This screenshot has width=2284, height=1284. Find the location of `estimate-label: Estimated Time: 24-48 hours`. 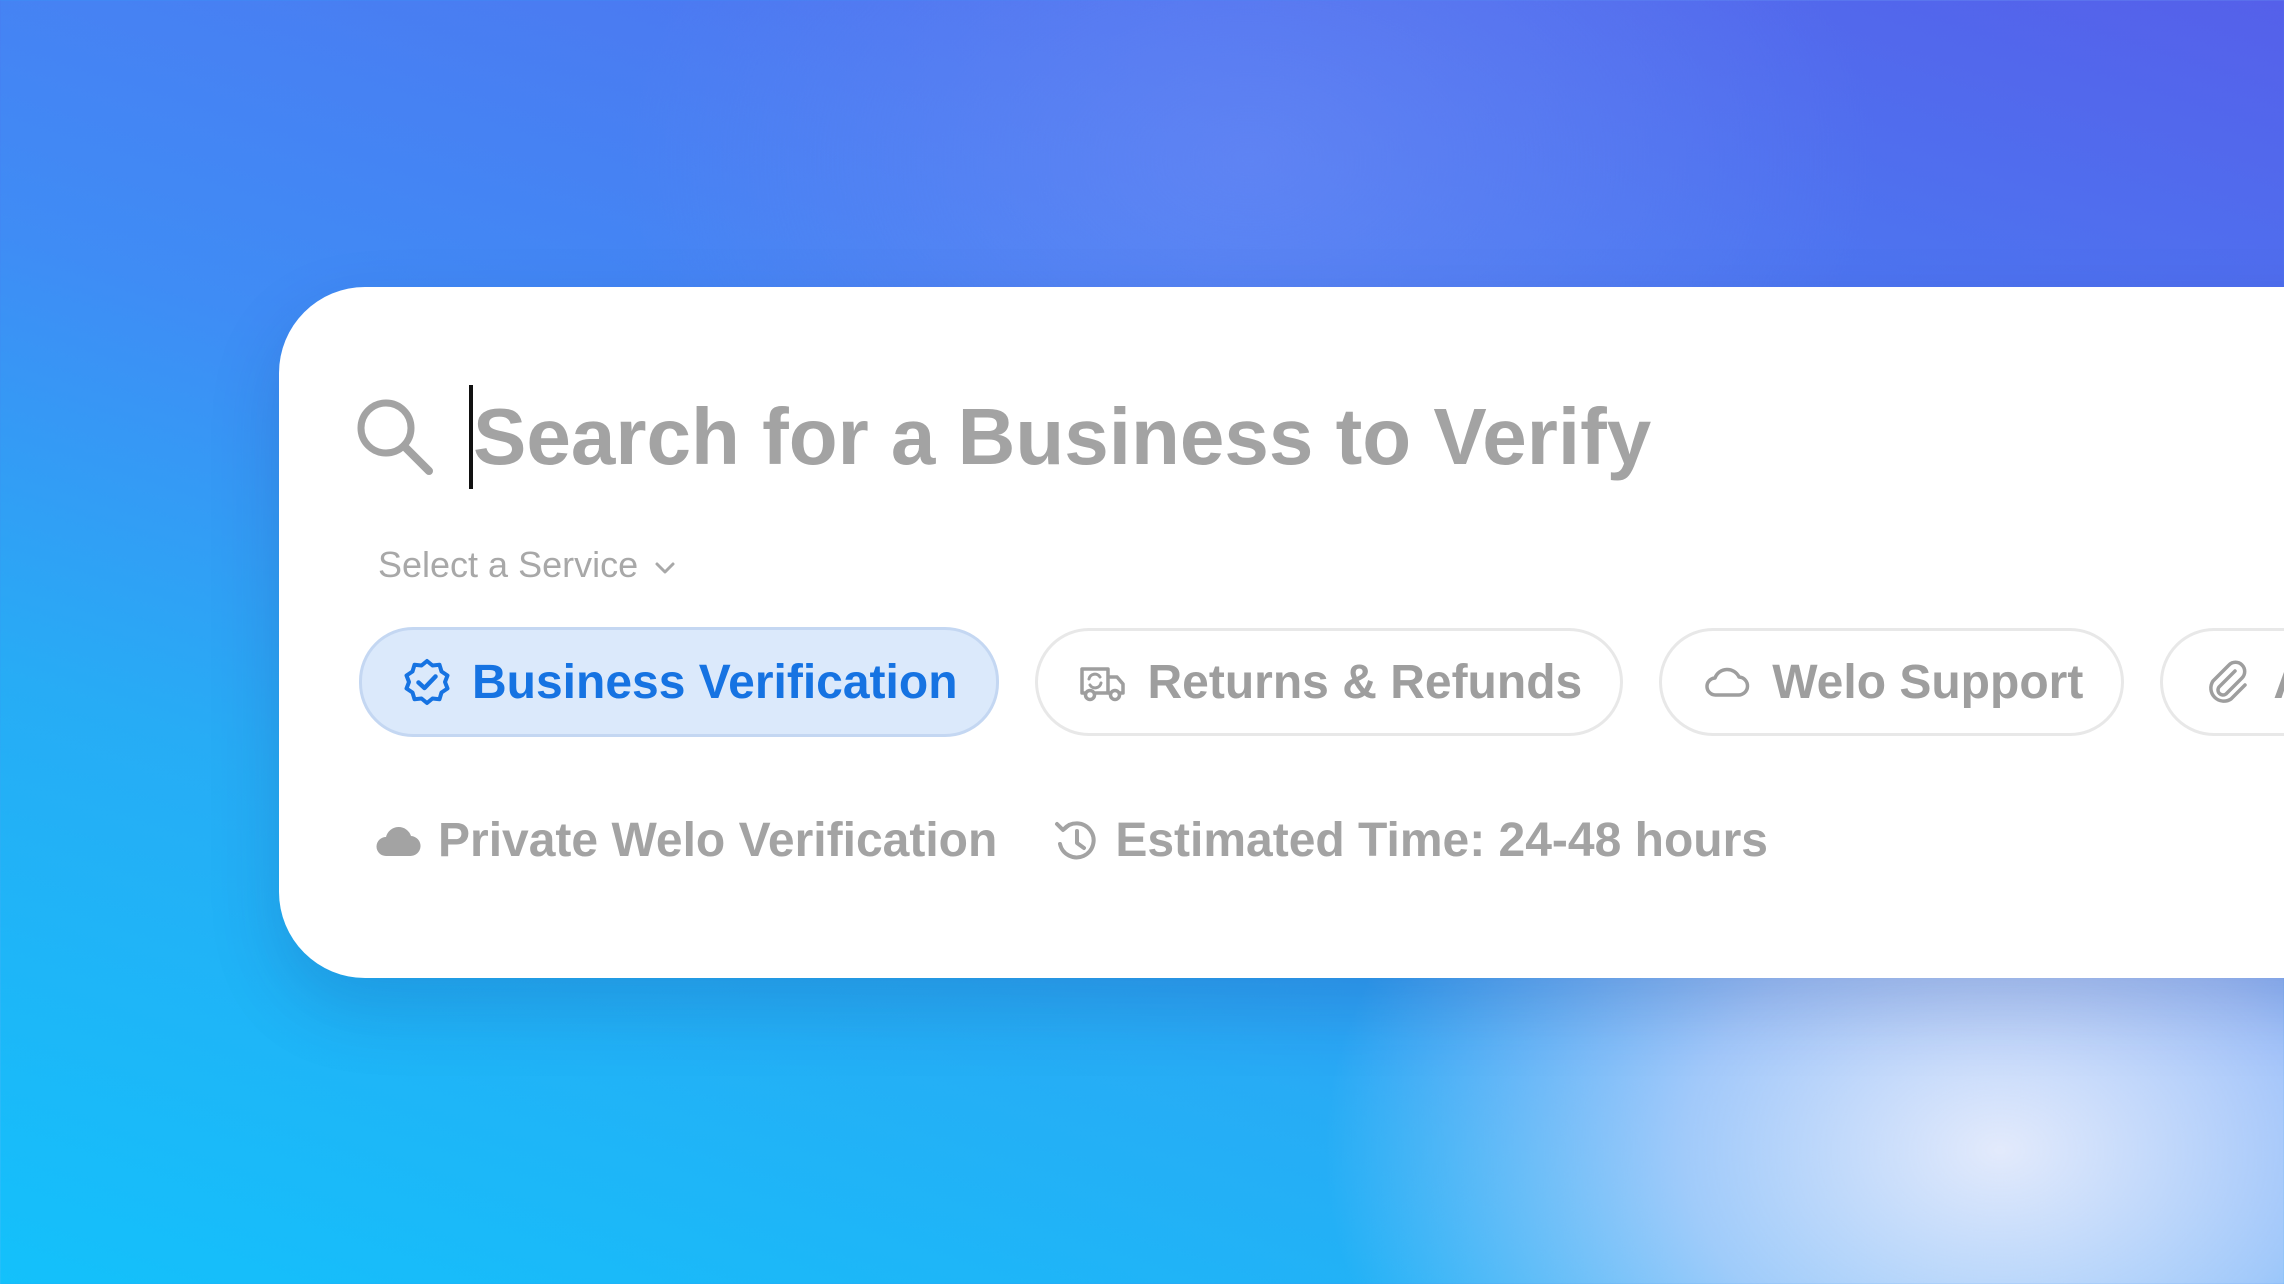

estimate-label: Estimated Time: 24-48 hours is located at coordinates (1441, 840).